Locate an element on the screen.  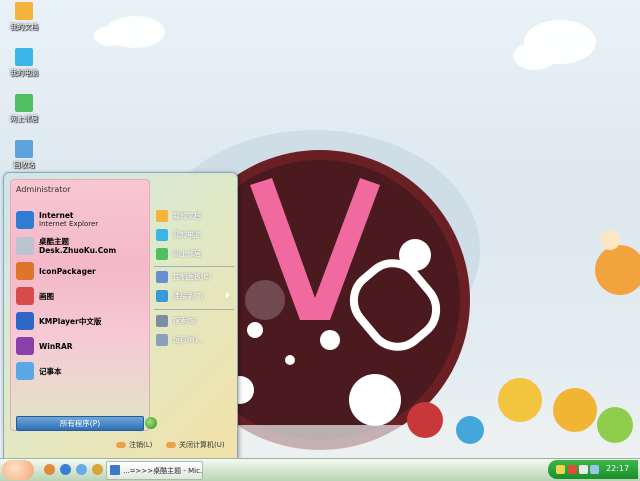
start-item-iconpackager: IconPackager is located at coordinates (81, 271).